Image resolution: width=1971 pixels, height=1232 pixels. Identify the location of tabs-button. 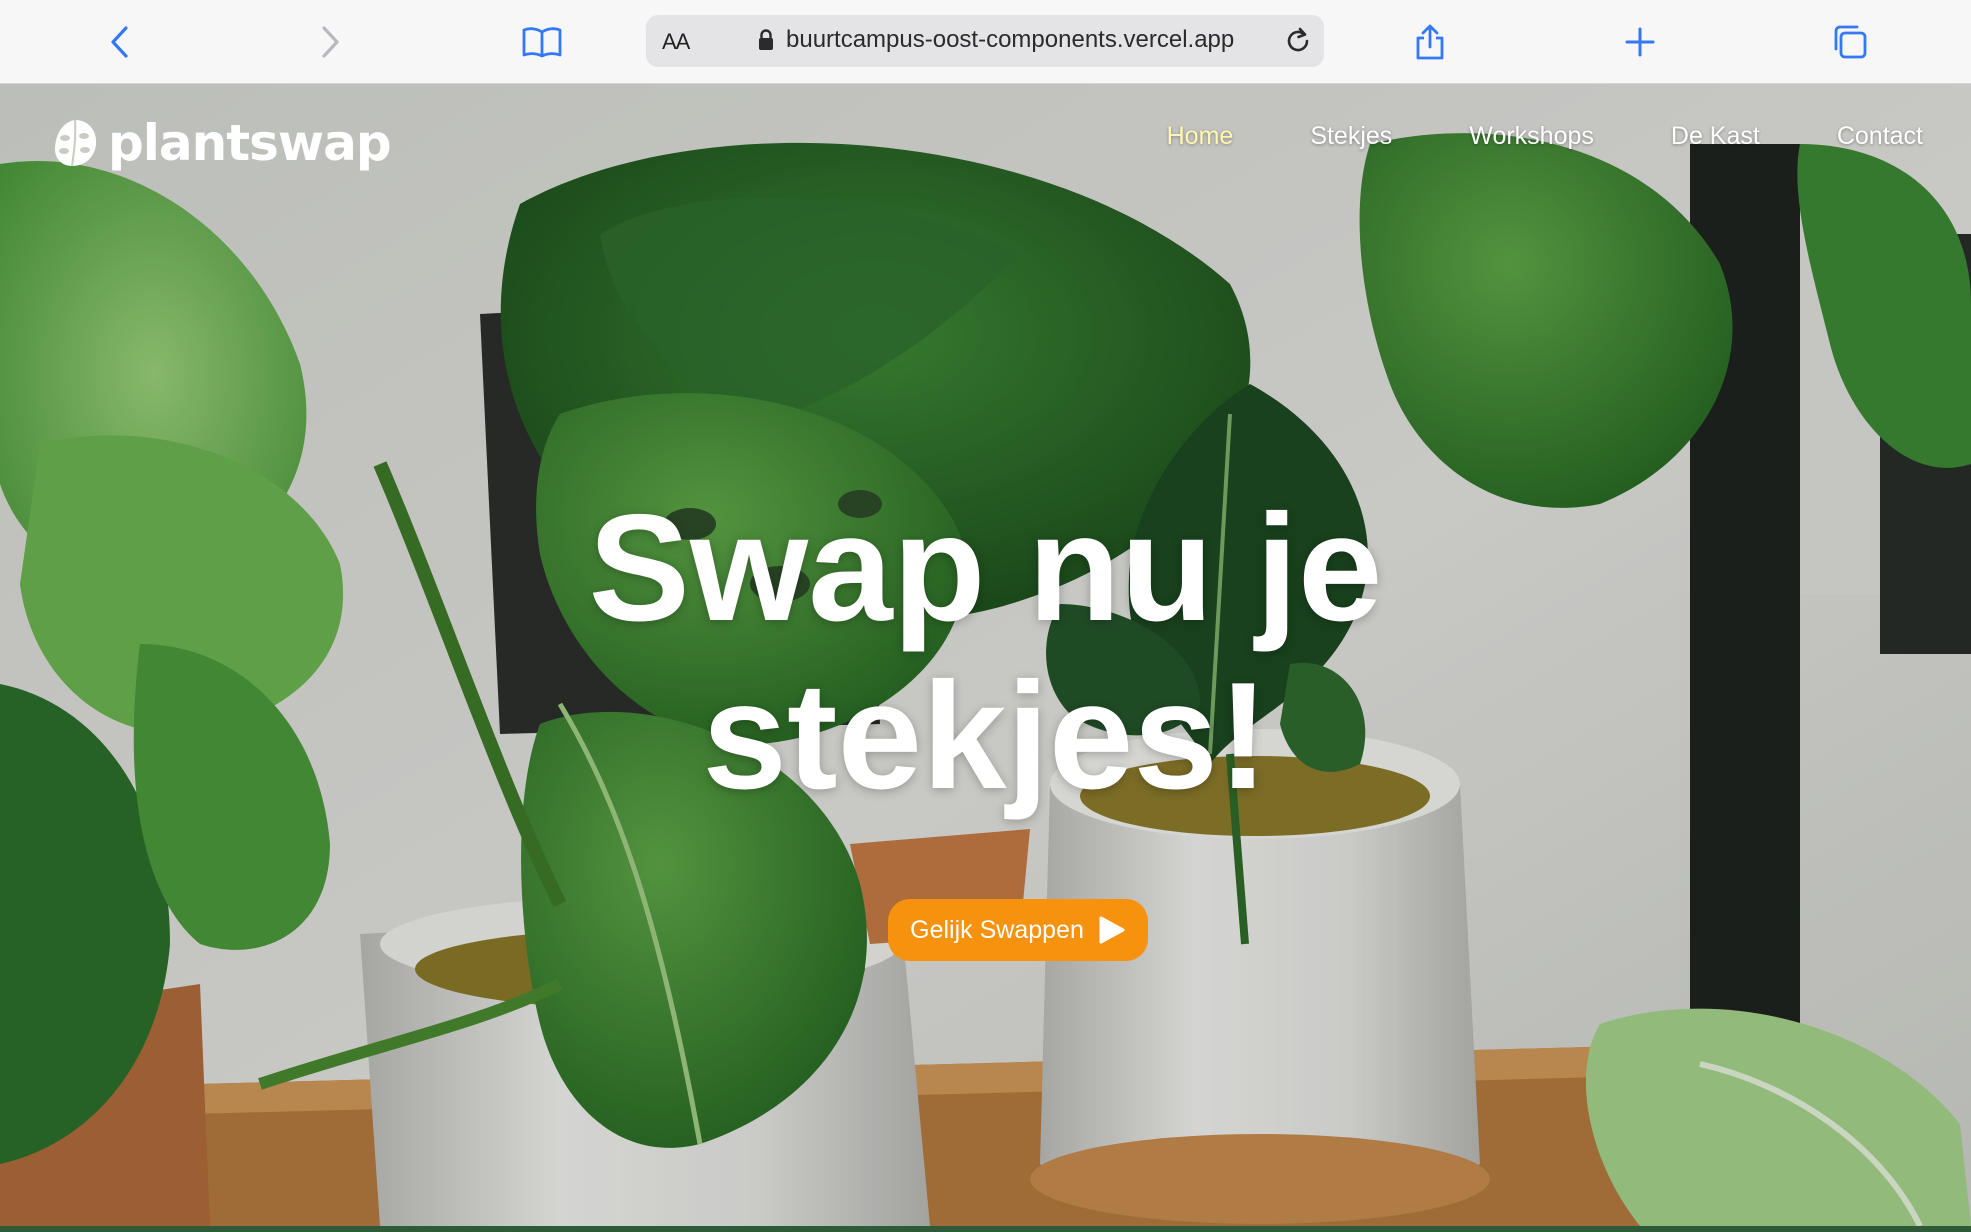
(1850, 42).